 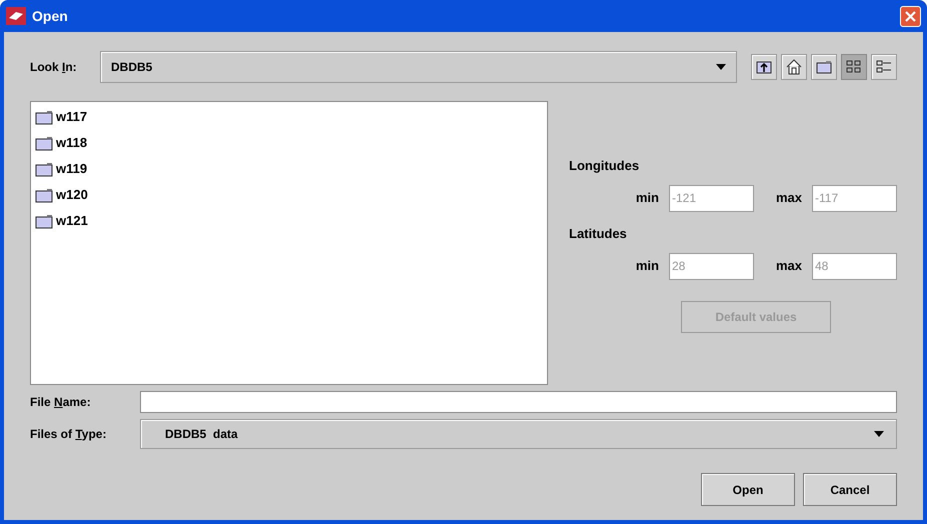 I want to click on file-type-label: Files of Type:, so click(x=69, y=434).